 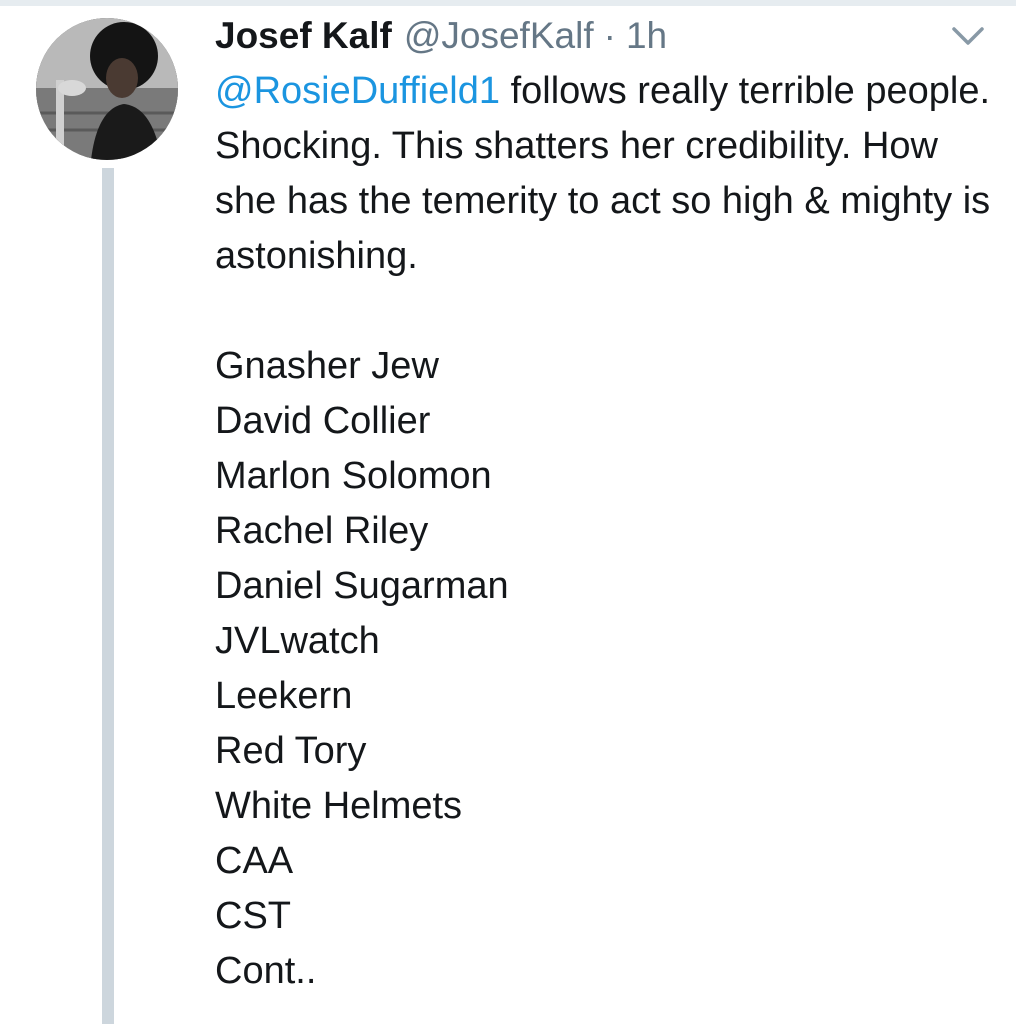 What do you see at coordinates (646, 36) in the screenshot?
I see `tweet-timestamp: 1h` at bounding box center [646, 36].